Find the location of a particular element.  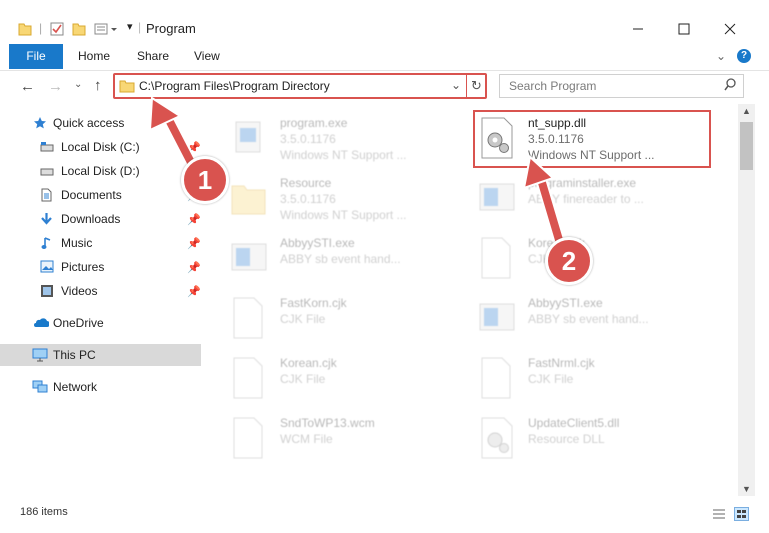

callout-step-2: 2 is located at coordinates (569, 261).